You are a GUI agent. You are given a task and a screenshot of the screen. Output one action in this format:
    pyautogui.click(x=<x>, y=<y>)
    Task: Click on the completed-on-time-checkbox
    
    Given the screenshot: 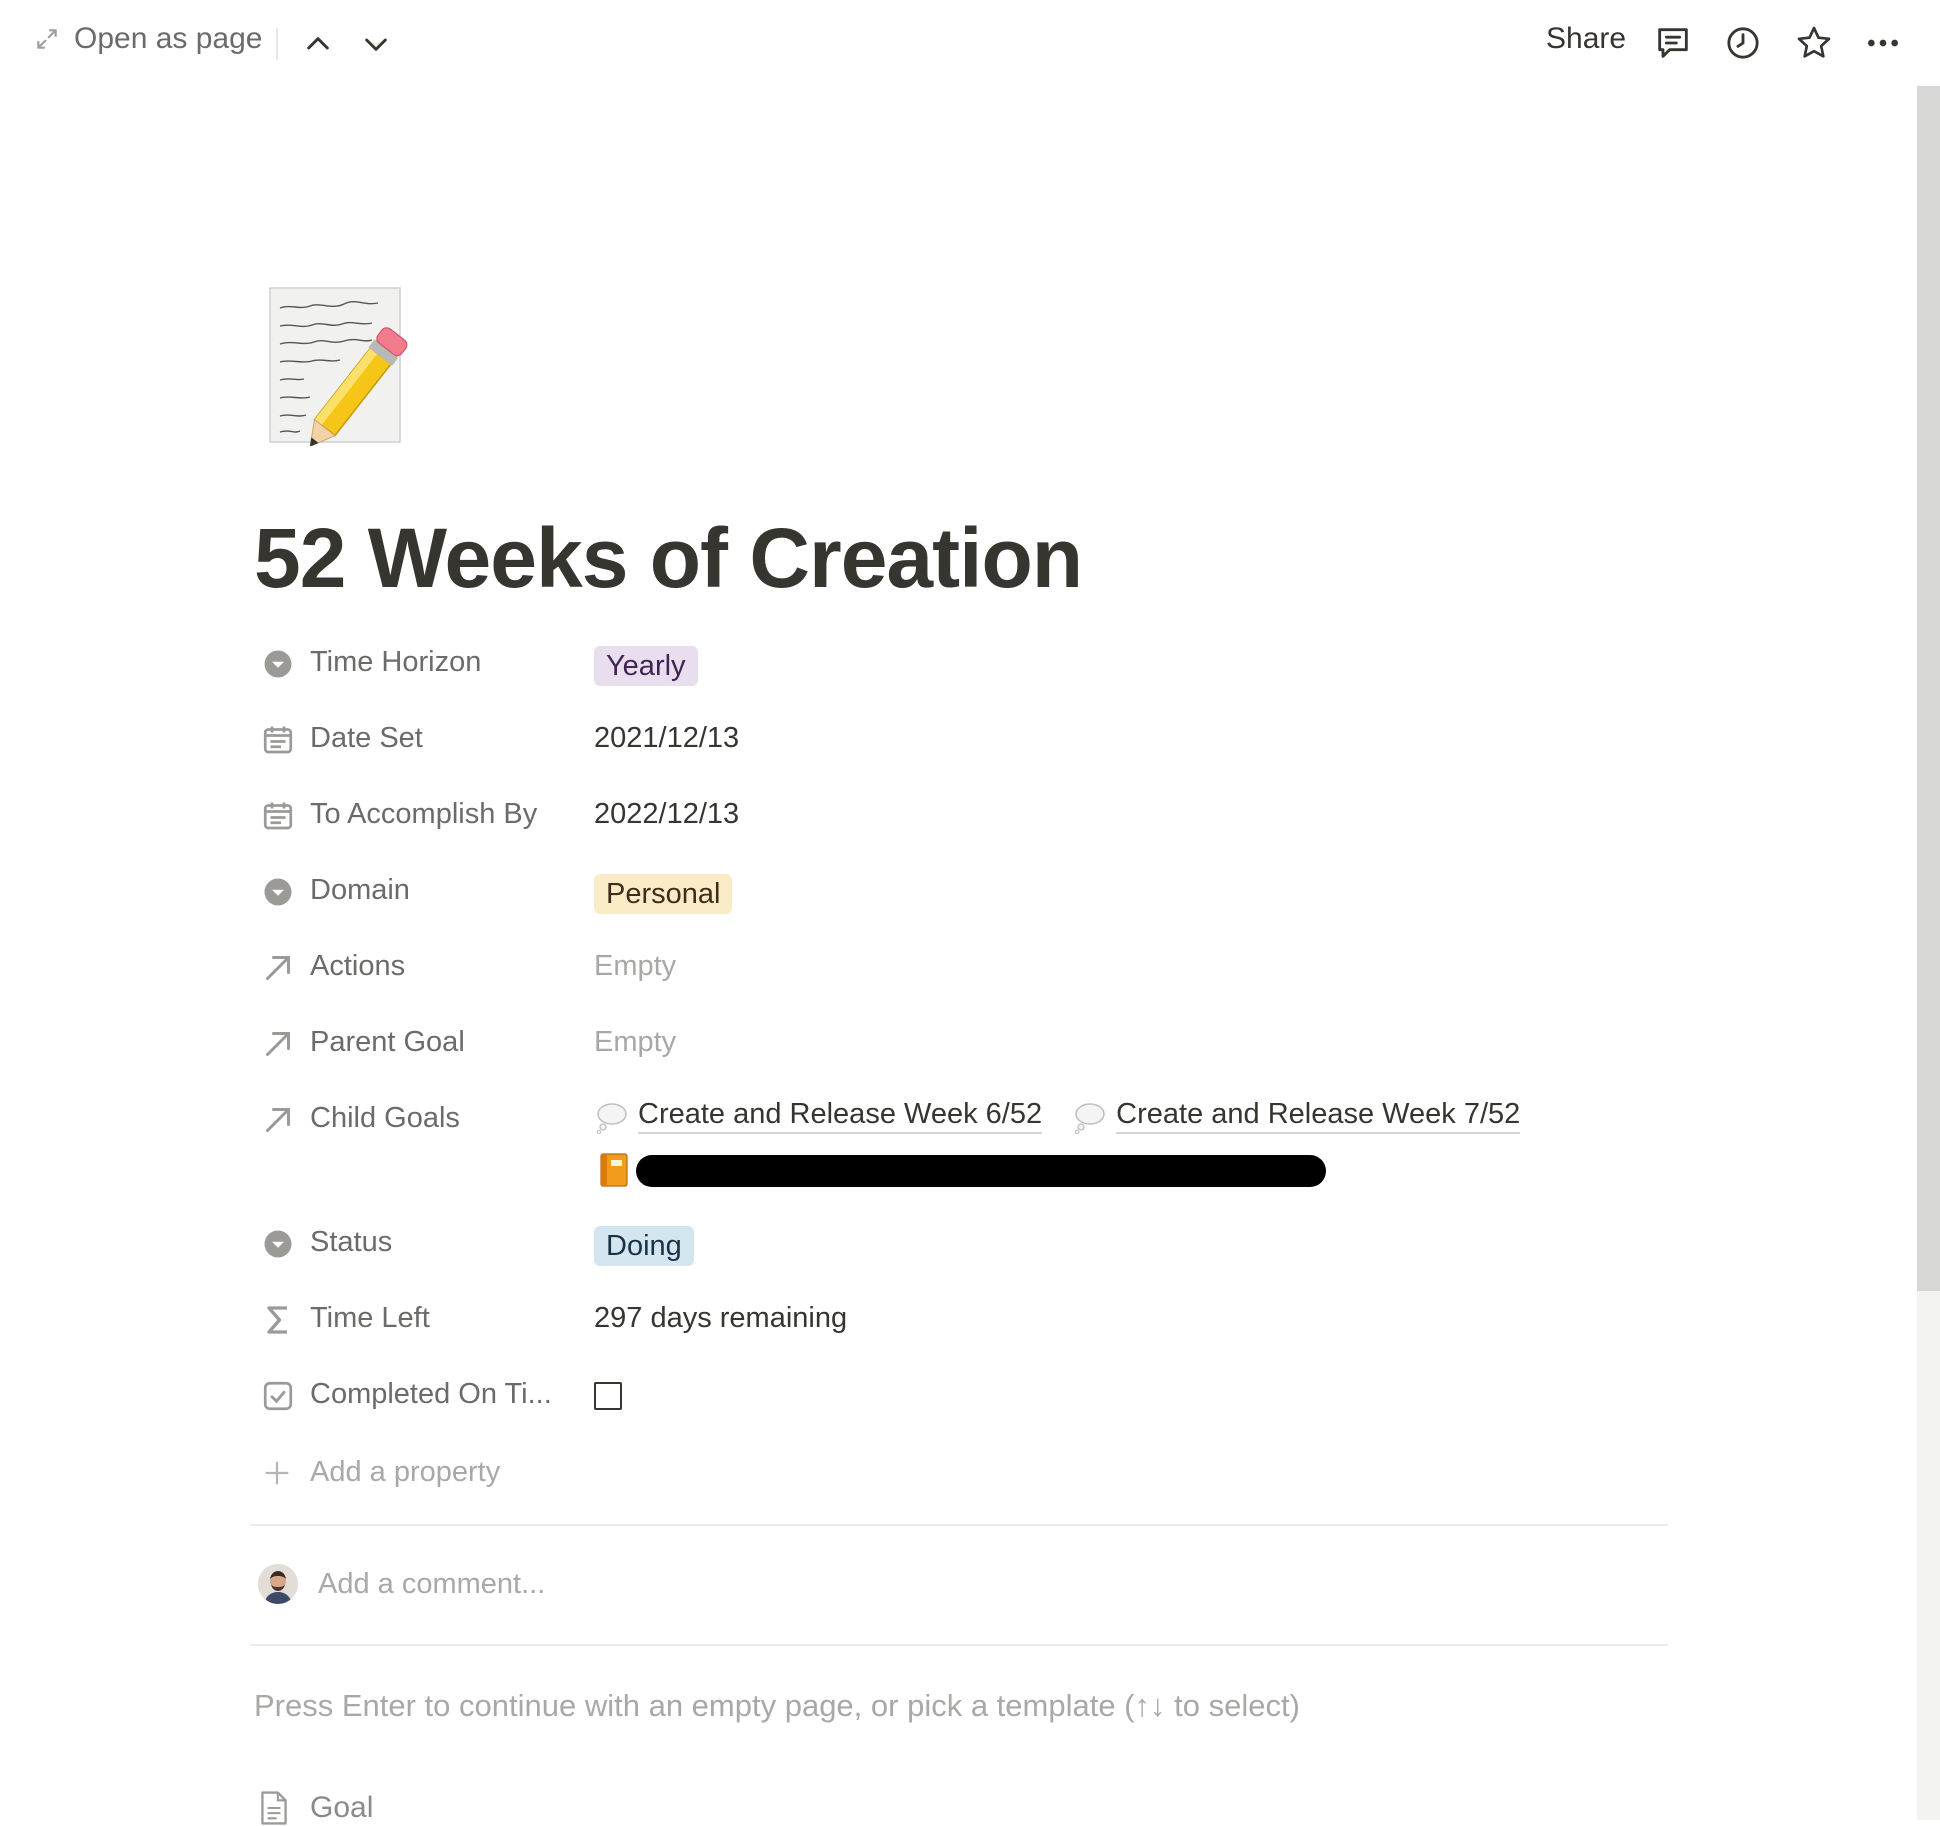 What is the action you would take?
    pyautogui.click(x=608, y=1396)
    